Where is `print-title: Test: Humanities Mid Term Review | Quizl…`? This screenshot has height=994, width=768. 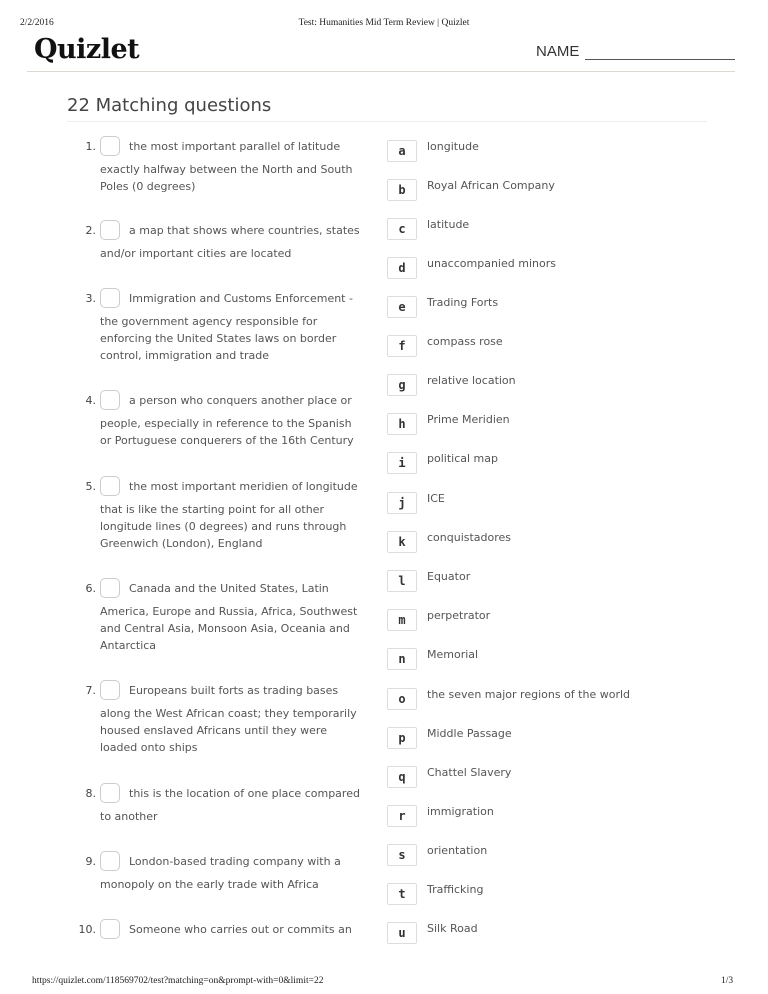
print-title: Test: Humanities Mid Term Review | Quizl… is located at coordinates (384, 23).